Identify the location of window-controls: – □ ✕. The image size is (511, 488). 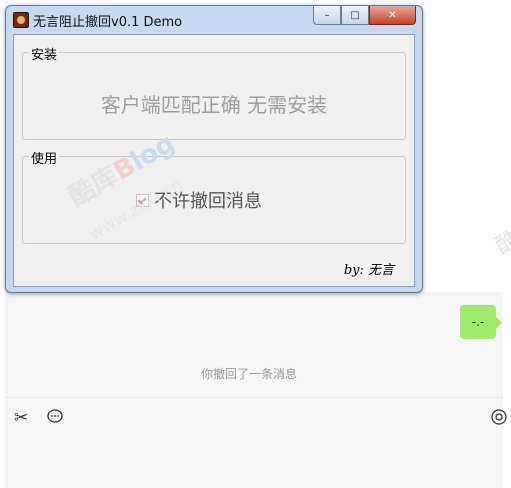
(364, 15).